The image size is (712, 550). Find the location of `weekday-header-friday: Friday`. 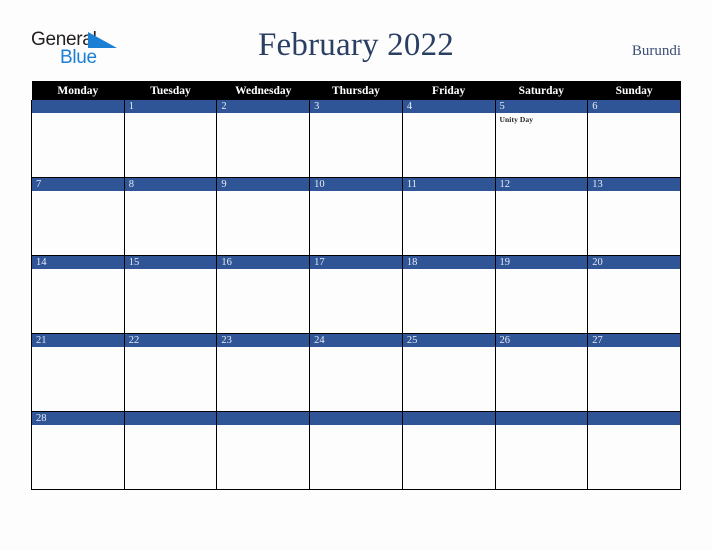

weekday-header-friday: Friday is located at coordinates (449, 90).